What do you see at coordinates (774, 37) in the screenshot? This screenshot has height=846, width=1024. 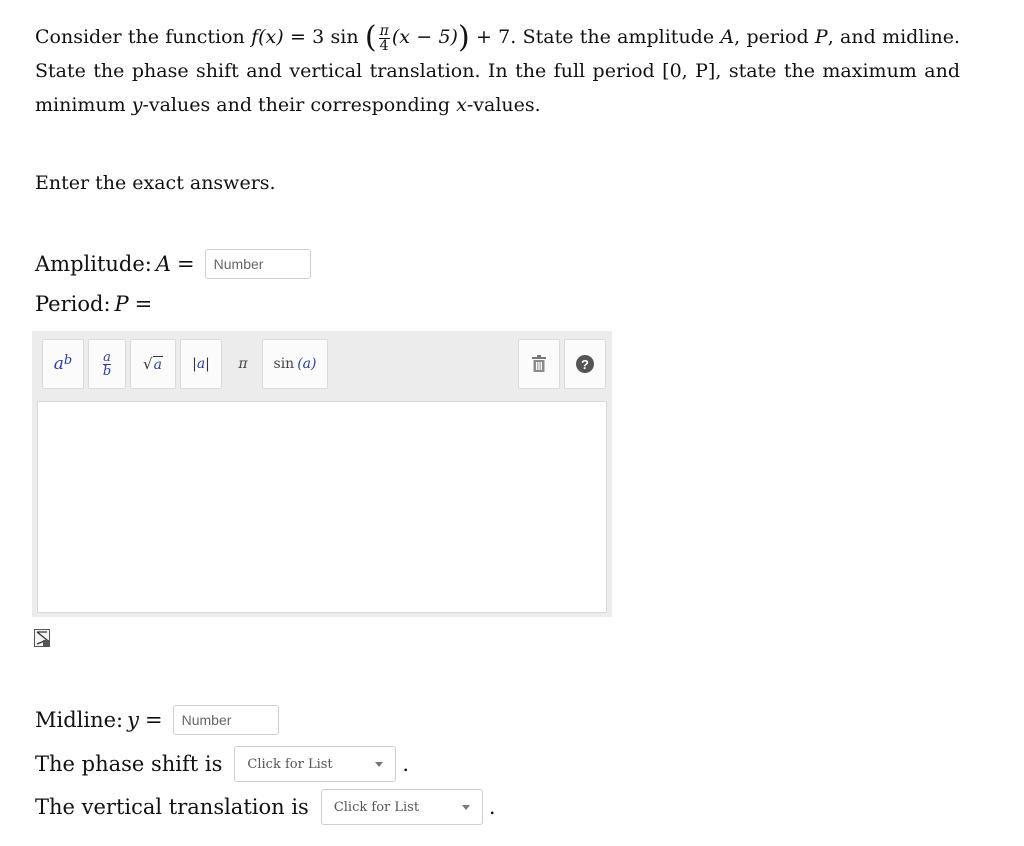 I see `question-segment: , period` at bounding box center [774, 37].